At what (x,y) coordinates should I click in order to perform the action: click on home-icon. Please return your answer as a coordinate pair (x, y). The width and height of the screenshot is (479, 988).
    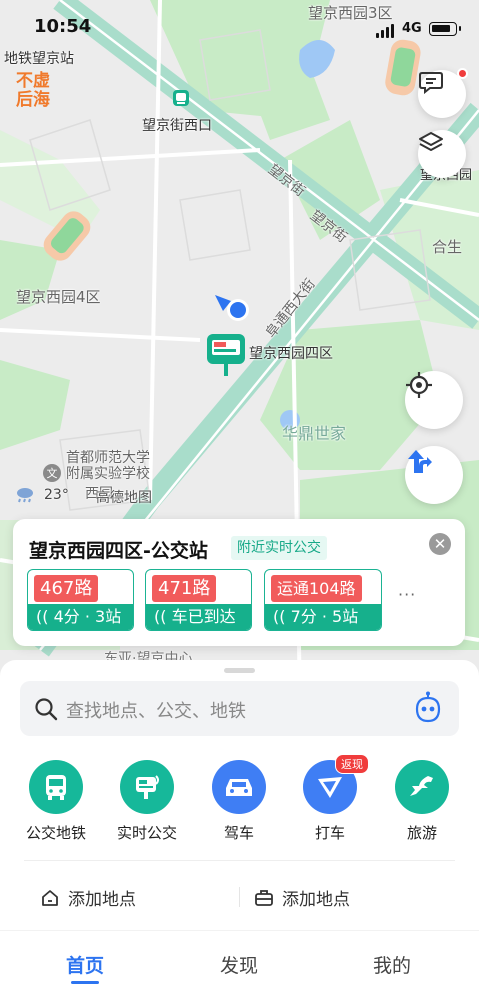
    Looking at the image, I should click on (50, 897).